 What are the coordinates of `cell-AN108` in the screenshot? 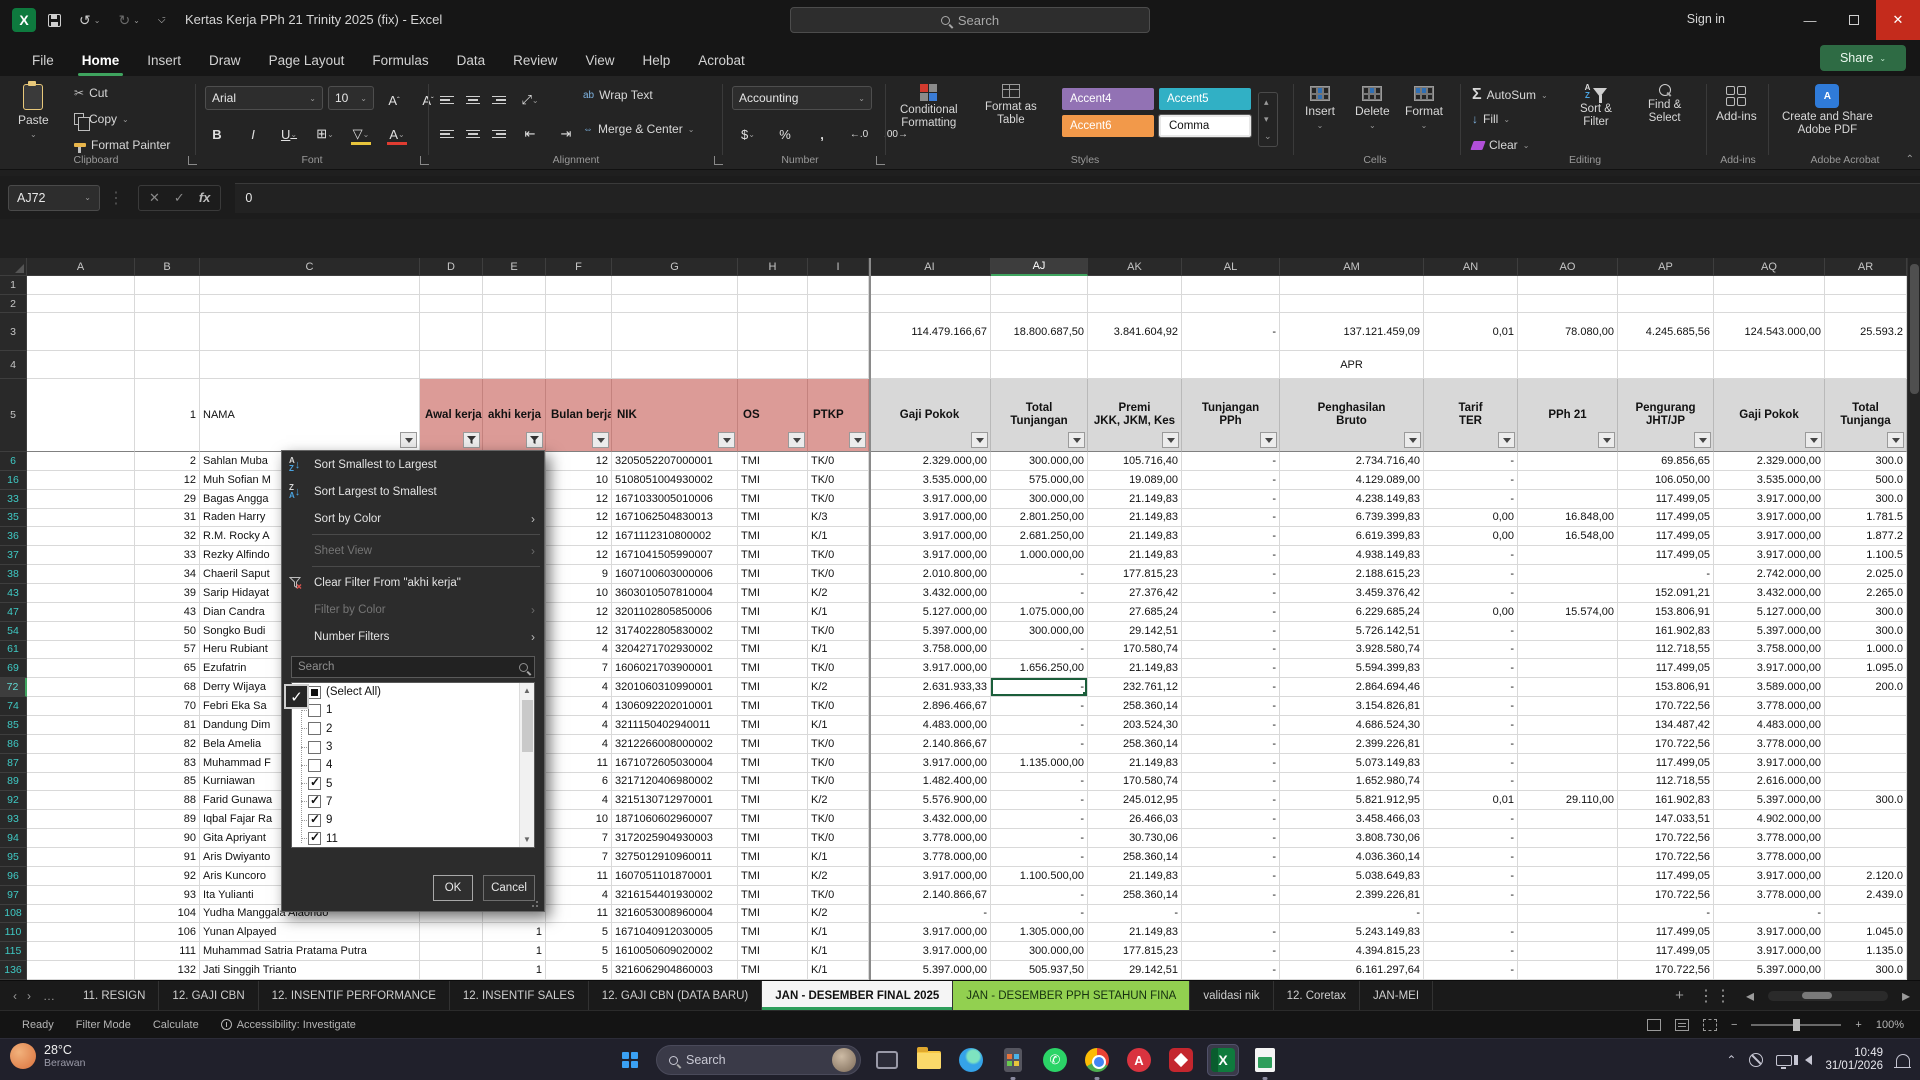 It's located at (1471, 914).